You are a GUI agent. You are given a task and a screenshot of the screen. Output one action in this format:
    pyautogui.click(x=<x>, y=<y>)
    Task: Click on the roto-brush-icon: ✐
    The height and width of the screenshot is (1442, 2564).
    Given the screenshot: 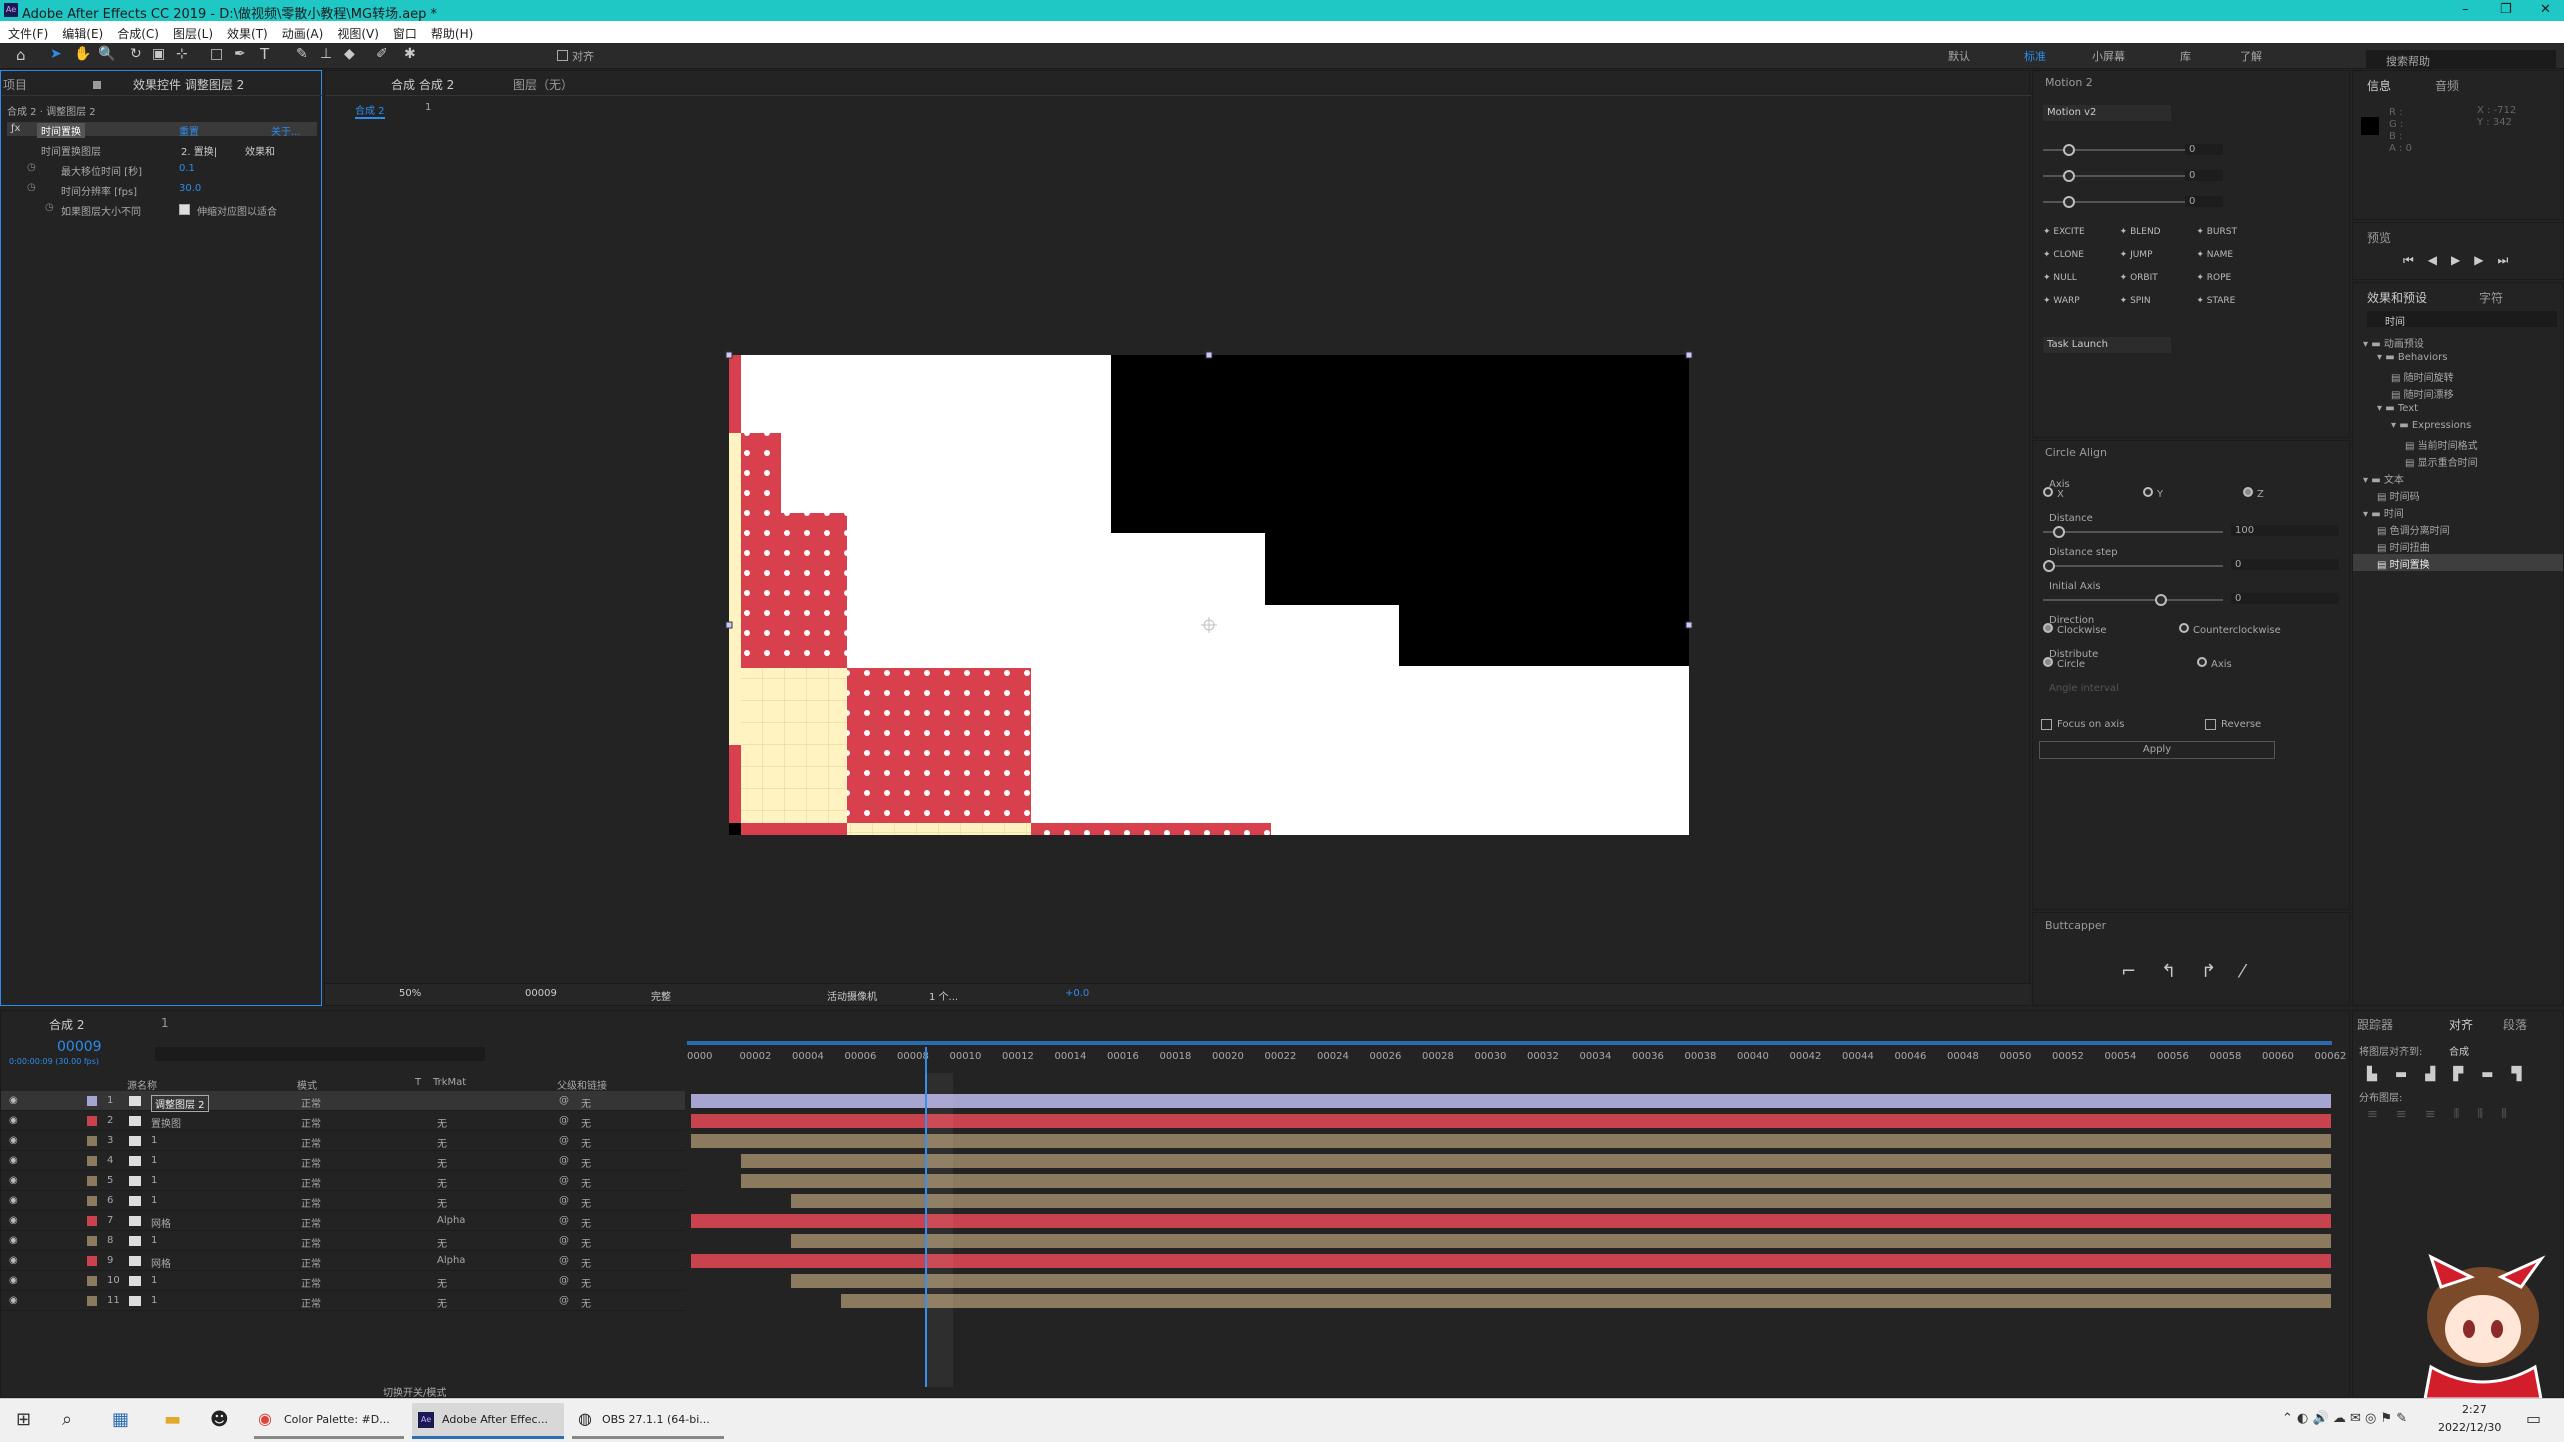 What is the action you would take?
    pyautogui.click(x=382, y=54)
    